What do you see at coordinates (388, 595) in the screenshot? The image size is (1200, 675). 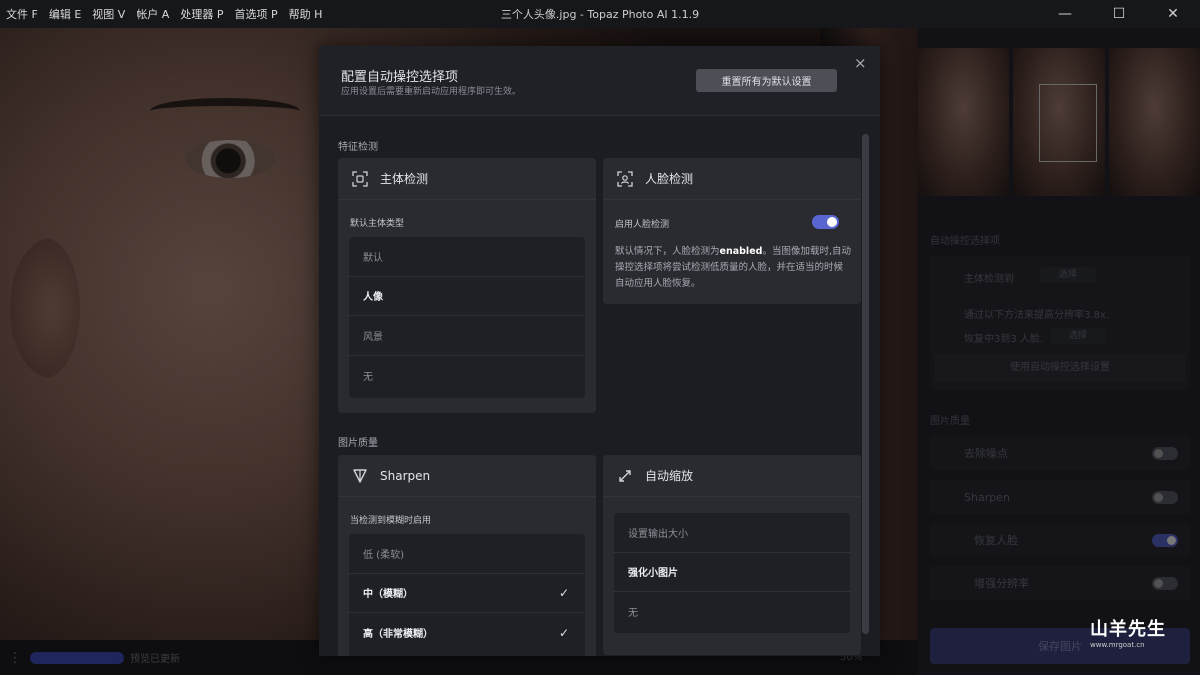 I see `option-label: 中（模糊）` at bounding box center [388, 595].